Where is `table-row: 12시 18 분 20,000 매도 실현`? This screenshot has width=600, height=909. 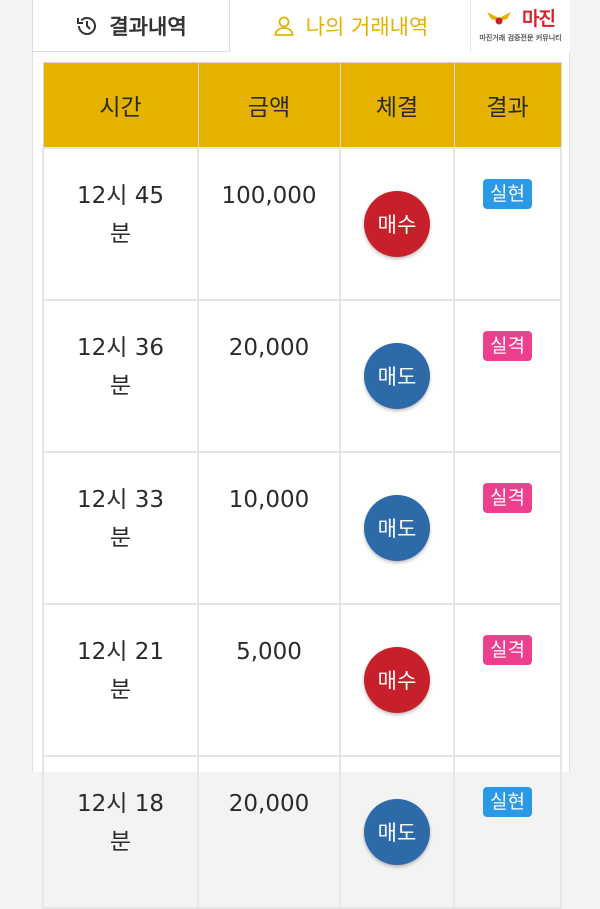
table-row: 12시 18 분 20,000 매도 실현 is located at coordinates (302, 832).